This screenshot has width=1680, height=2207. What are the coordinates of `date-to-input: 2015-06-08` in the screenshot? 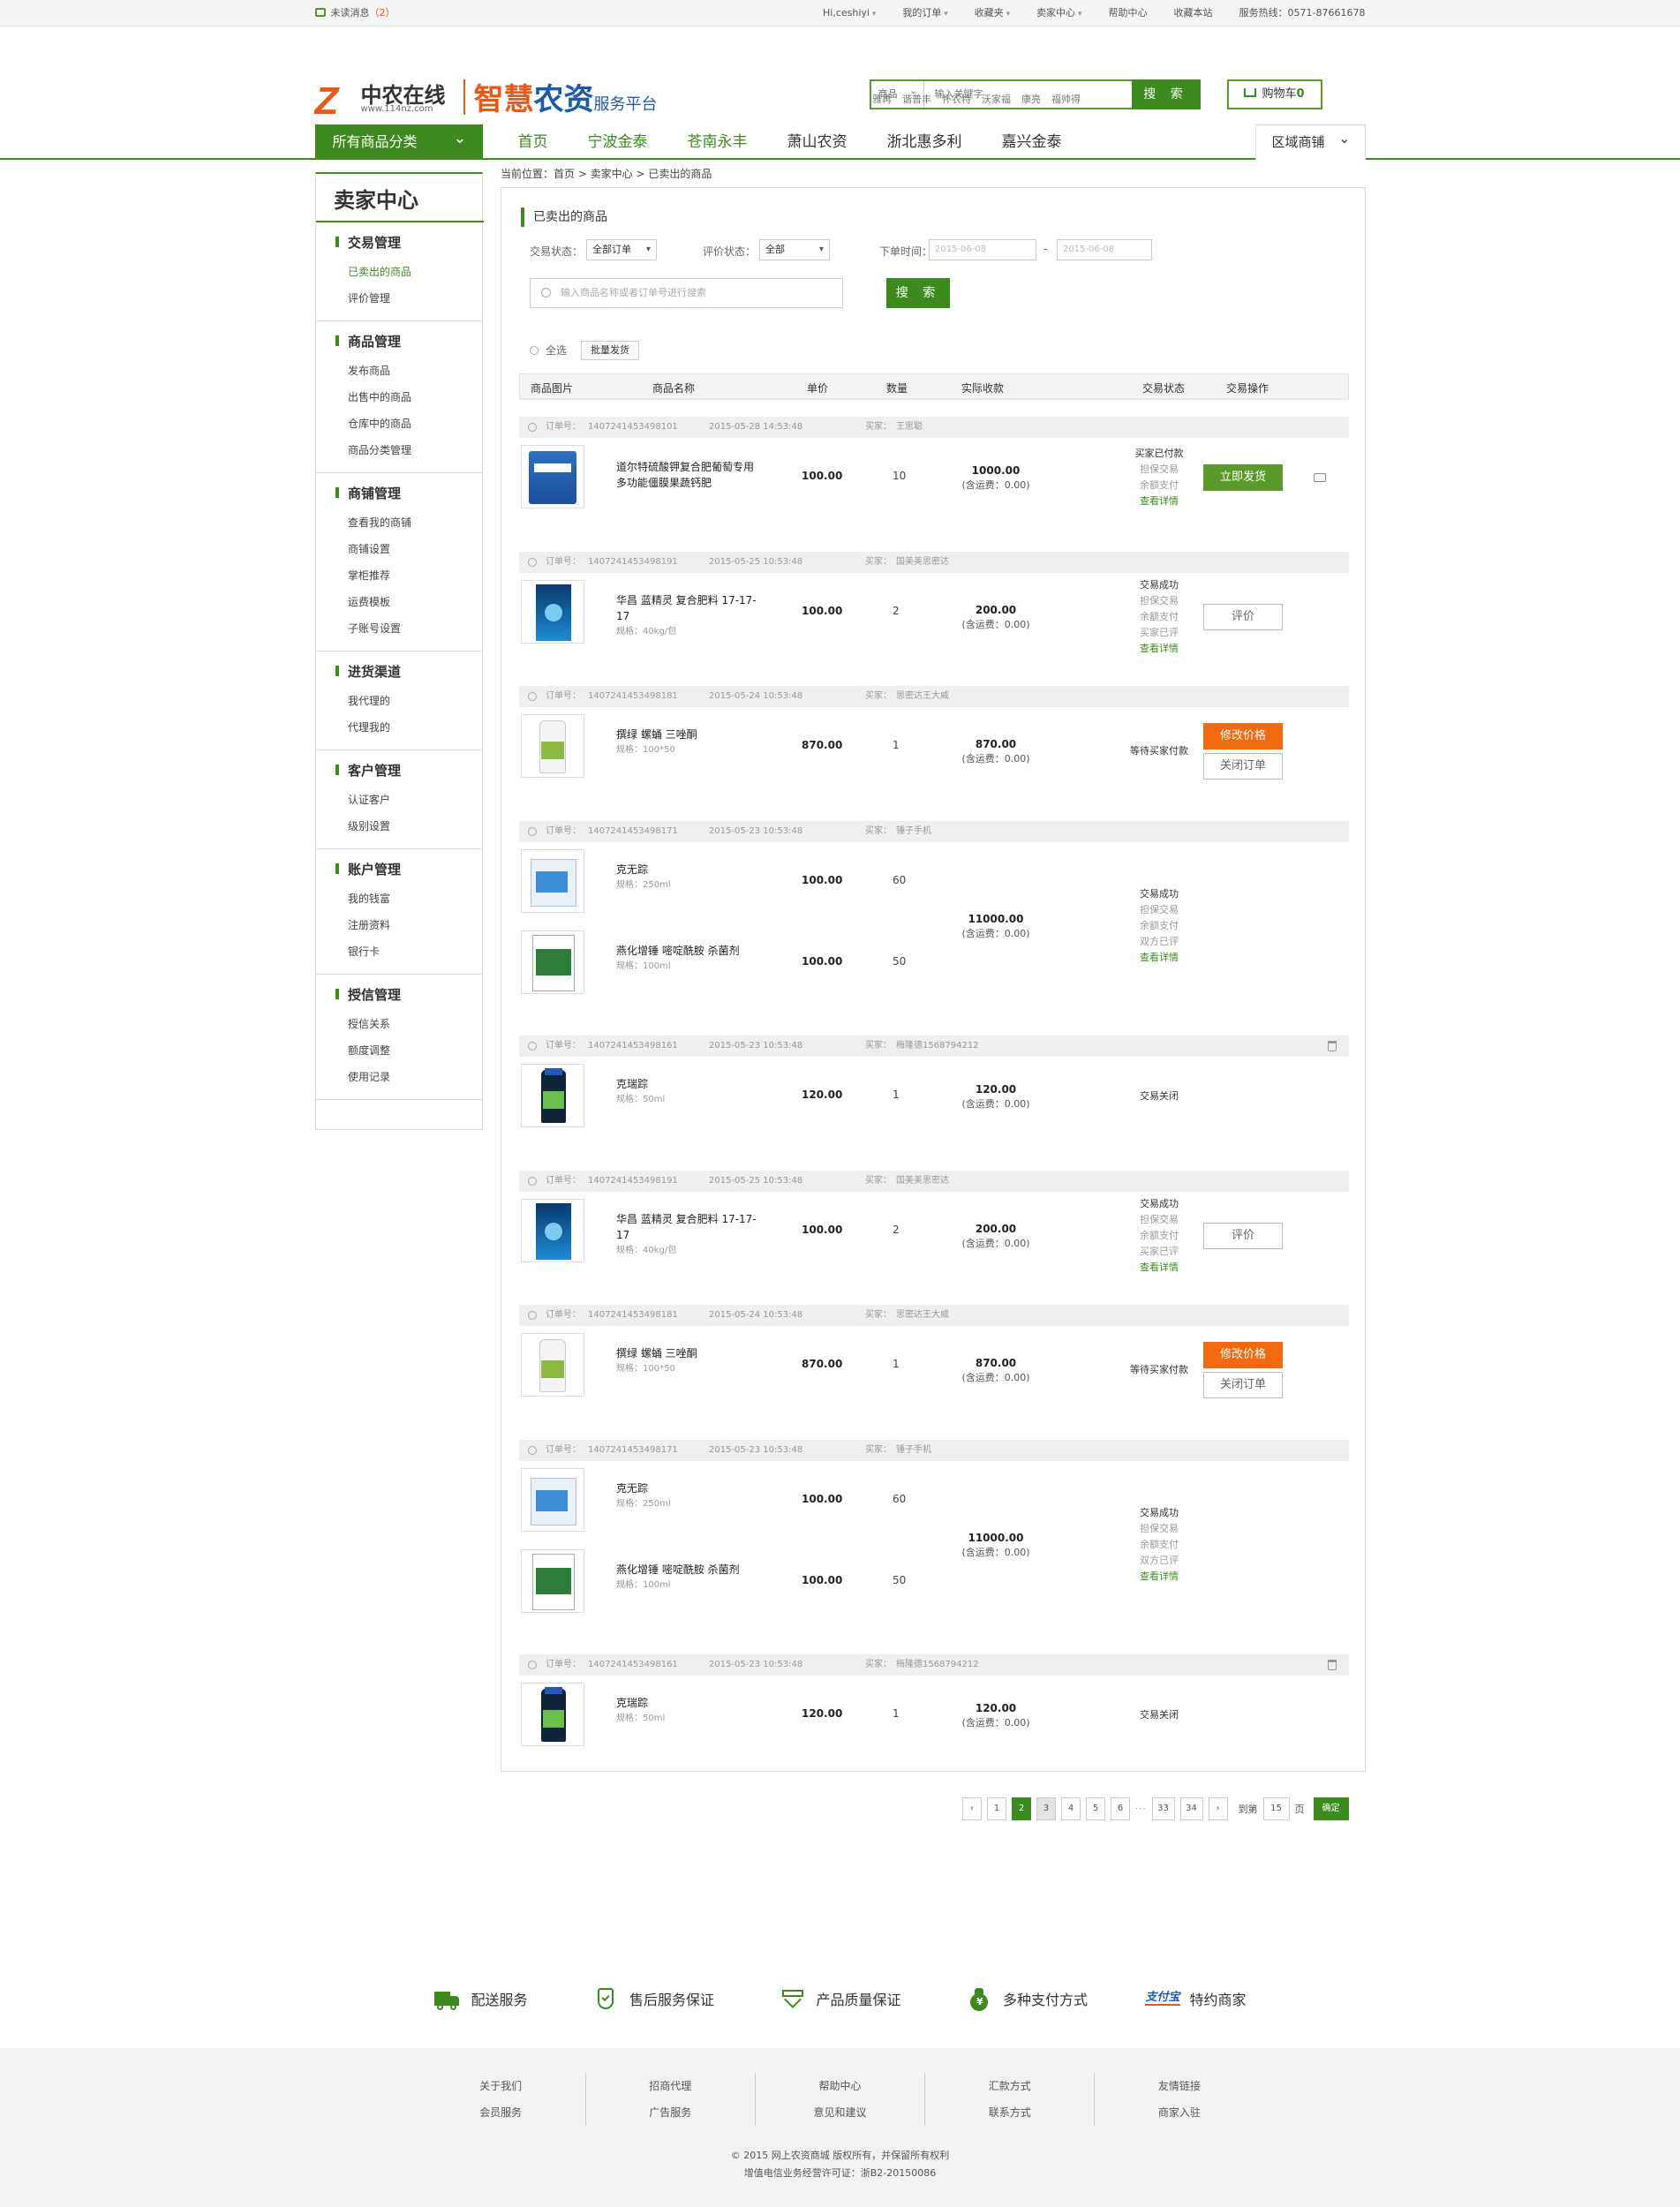 It's located at (1104, 250).